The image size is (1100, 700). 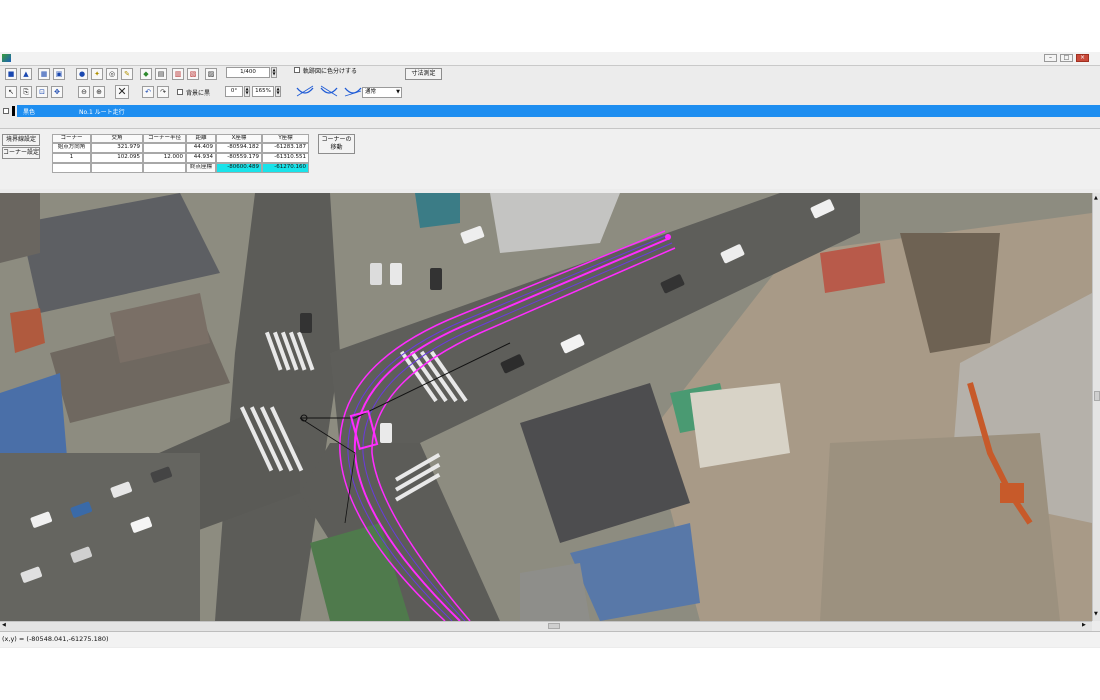 I want to click on table-cell: 44.934, so click(x=201, y=158).